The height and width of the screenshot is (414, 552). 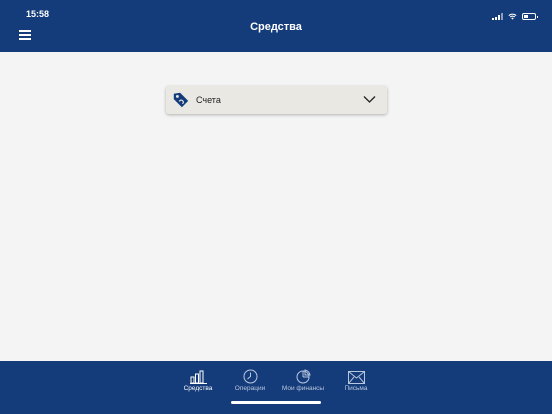 What do you see at coordinates (198, 388) in the screenshot?
I see `tab-label: Средства` at bounding box center [198, 388].